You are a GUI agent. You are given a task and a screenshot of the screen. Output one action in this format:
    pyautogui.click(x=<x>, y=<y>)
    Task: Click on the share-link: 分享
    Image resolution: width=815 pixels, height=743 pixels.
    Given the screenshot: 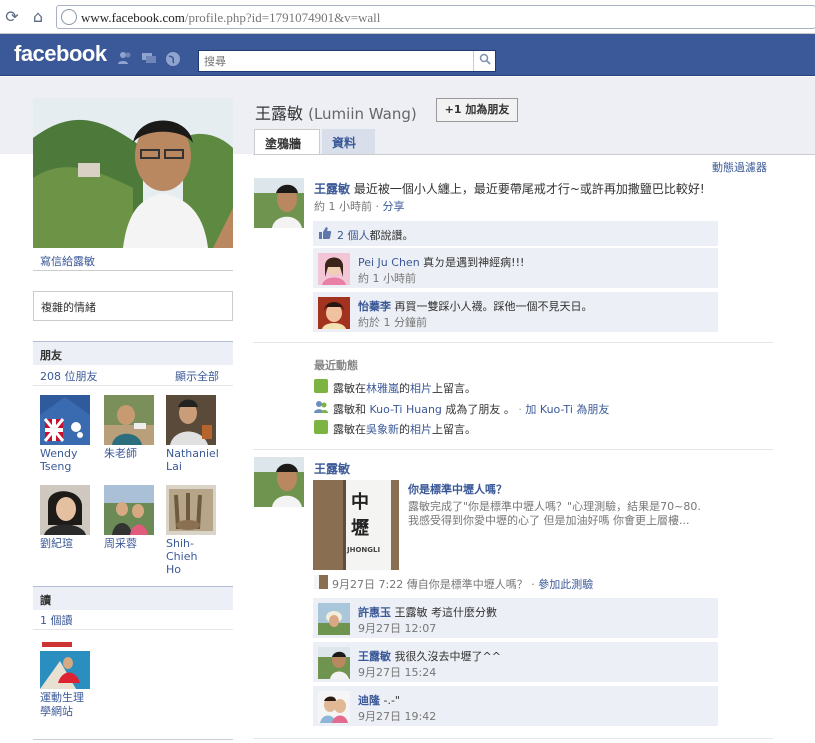 What is the action you would take?
    pyautogui.click(x=394, y=206)
    